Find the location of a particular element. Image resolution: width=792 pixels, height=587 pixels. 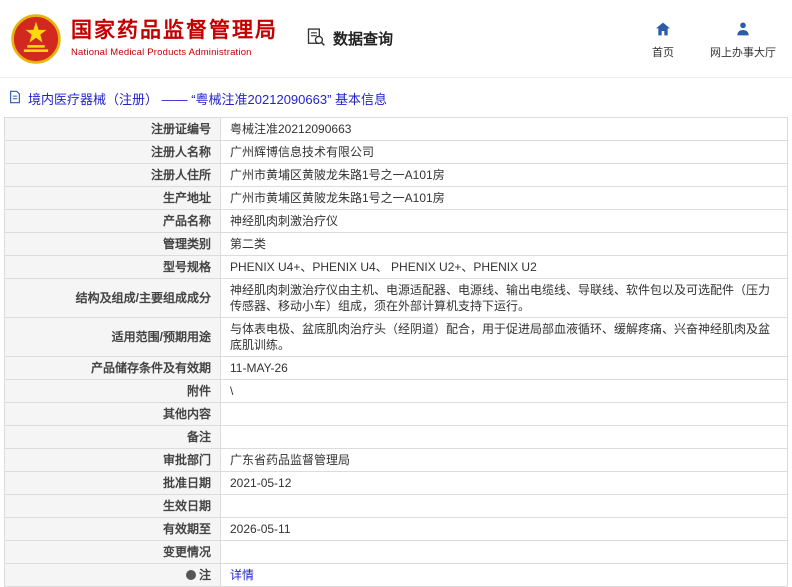

row-label: 注册人名称 is located at coordinates (112, 152).